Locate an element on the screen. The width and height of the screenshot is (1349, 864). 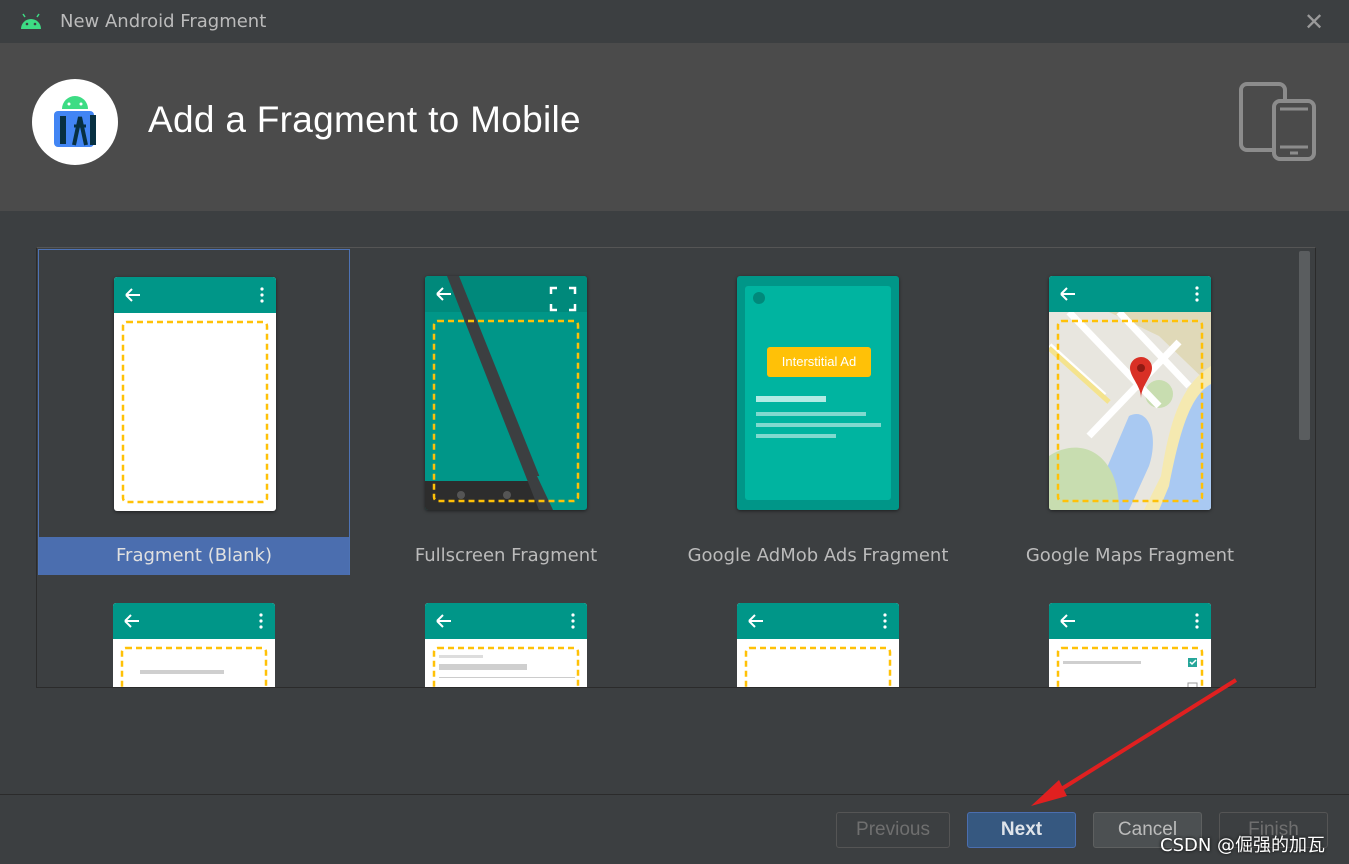
window-title: New Android Fragment is located at coordinates (163, 21).